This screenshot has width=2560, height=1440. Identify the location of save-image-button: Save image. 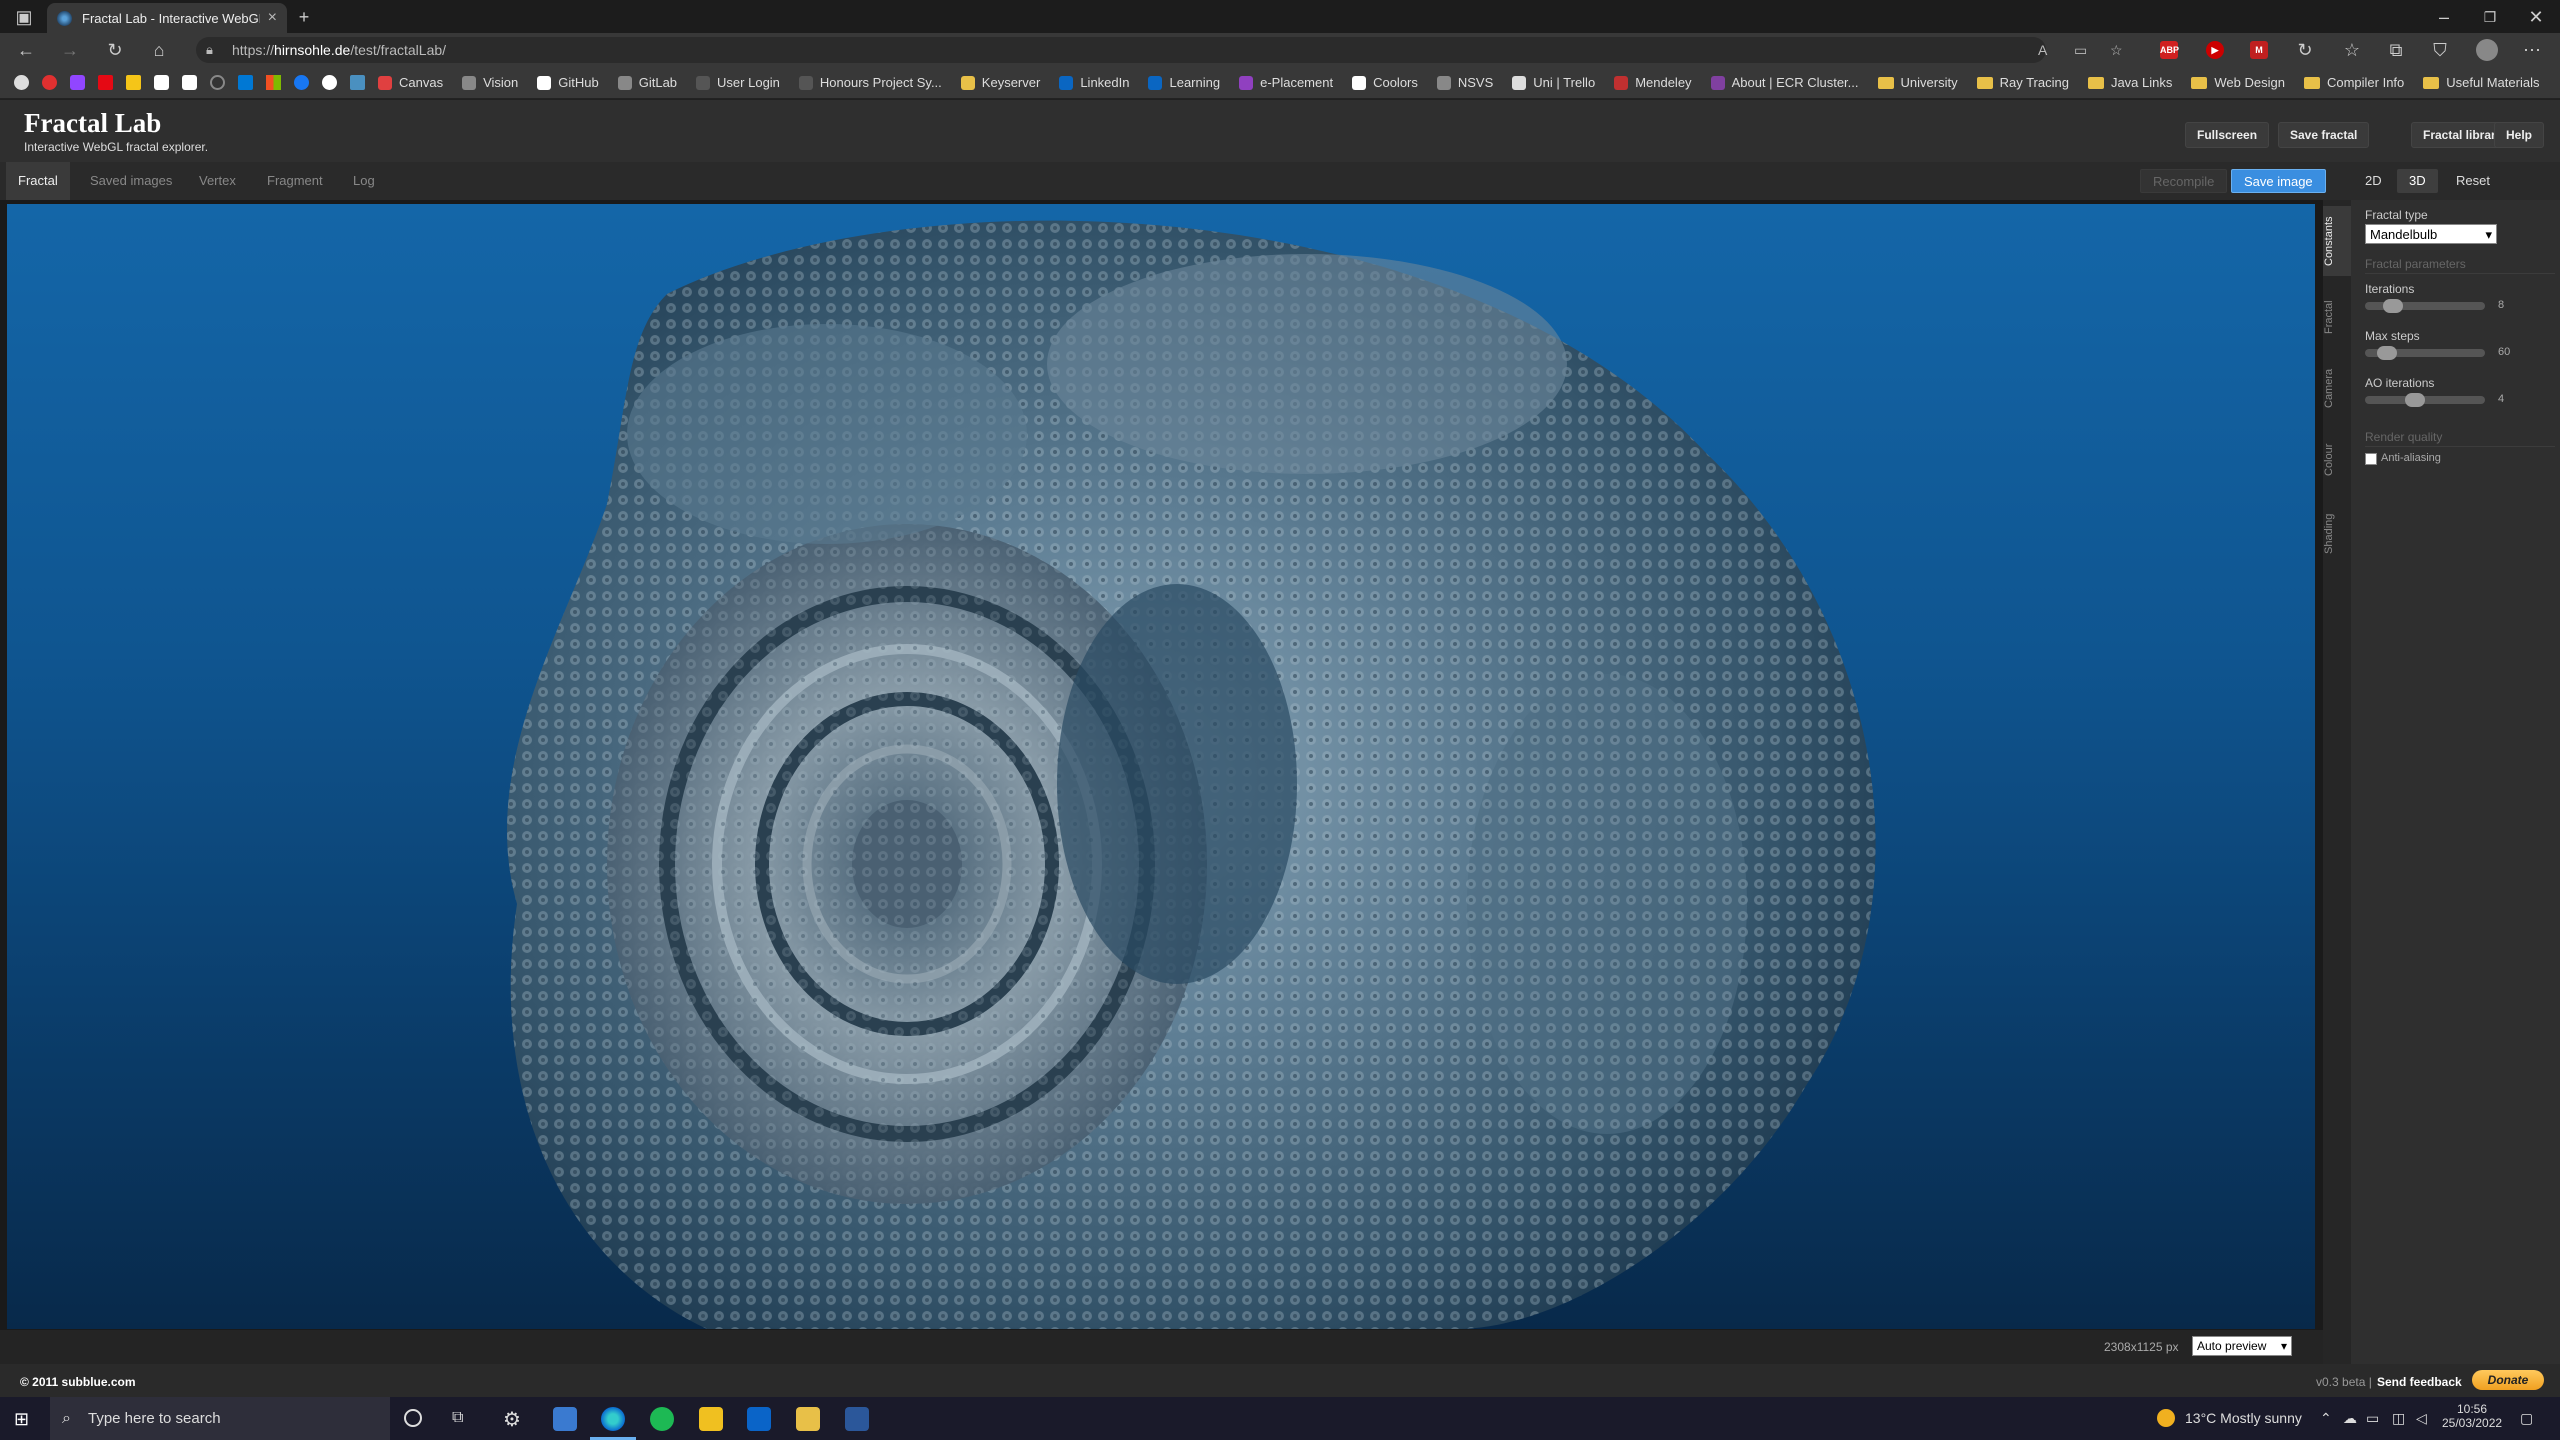
(2278, 181).